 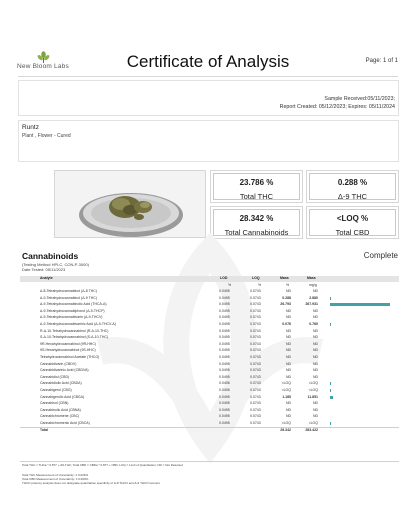 What do you see at coordinates (230, 285) in the screenshot?
I see `unit-lod: %` at bounding box center [230, 285].